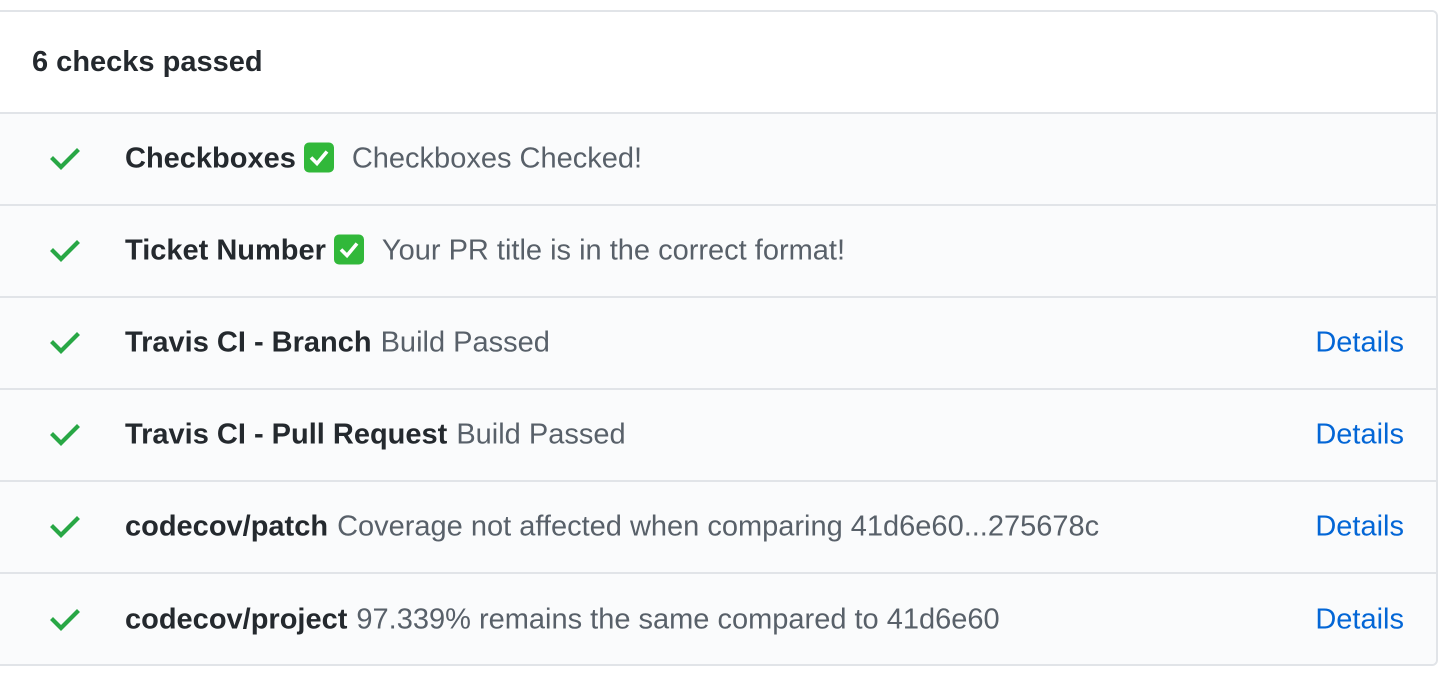 This screenshot has height=684, width=1454. I want to click on check-text: Travis CI - Pull Request Build Passed, so click(375, 435).